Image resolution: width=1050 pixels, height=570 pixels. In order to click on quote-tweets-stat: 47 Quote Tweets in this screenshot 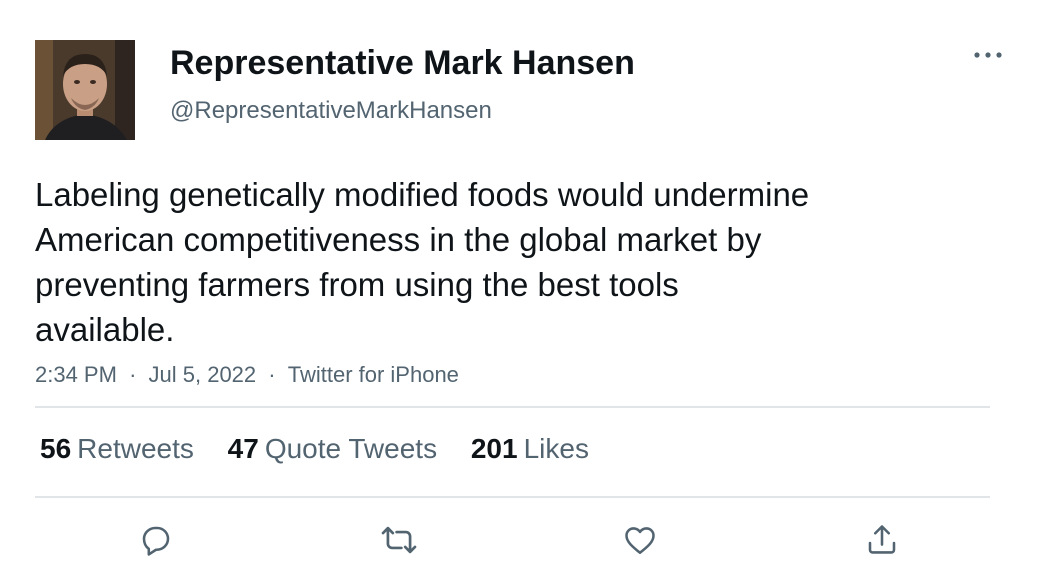, I will do `click(332, 449)`.